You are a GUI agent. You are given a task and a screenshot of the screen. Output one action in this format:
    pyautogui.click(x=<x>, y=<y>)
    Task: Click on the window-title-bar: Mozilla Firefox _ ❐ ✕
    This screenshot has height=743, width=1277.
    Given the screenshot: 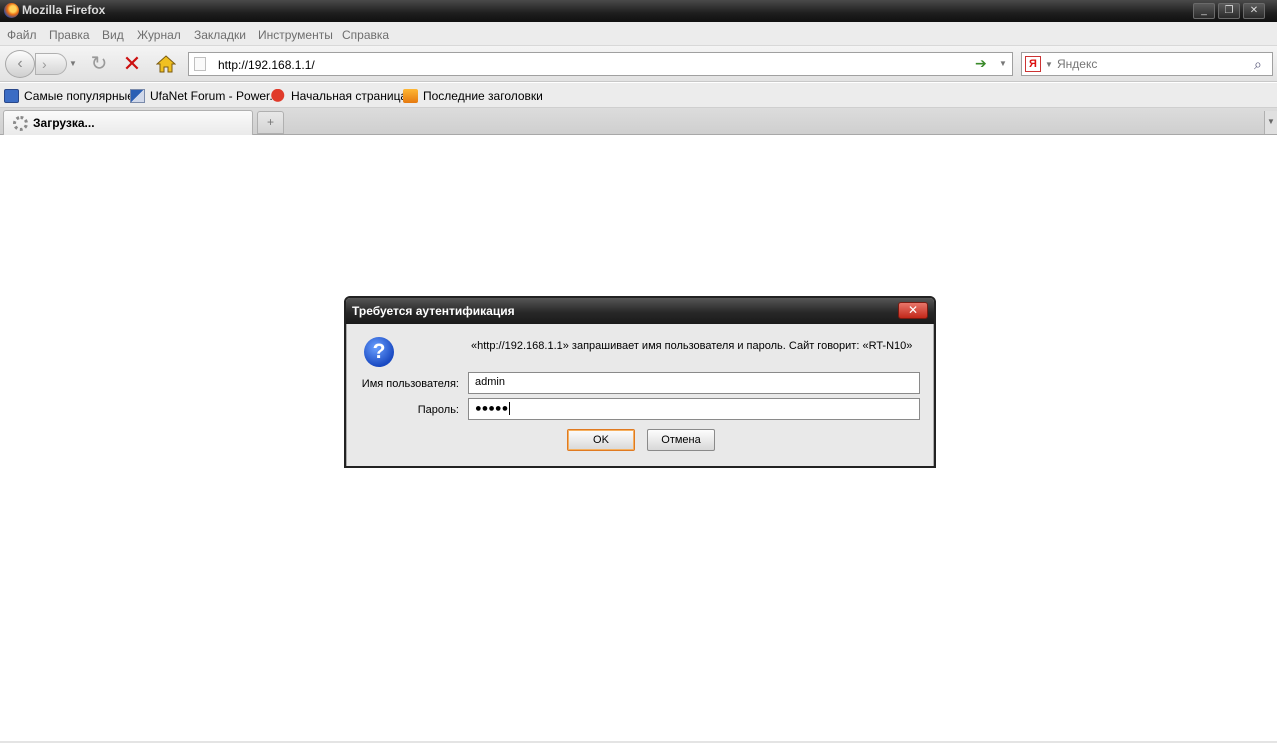 What is the action you would take?
    pyautogui.click(x=638, y=11)
    